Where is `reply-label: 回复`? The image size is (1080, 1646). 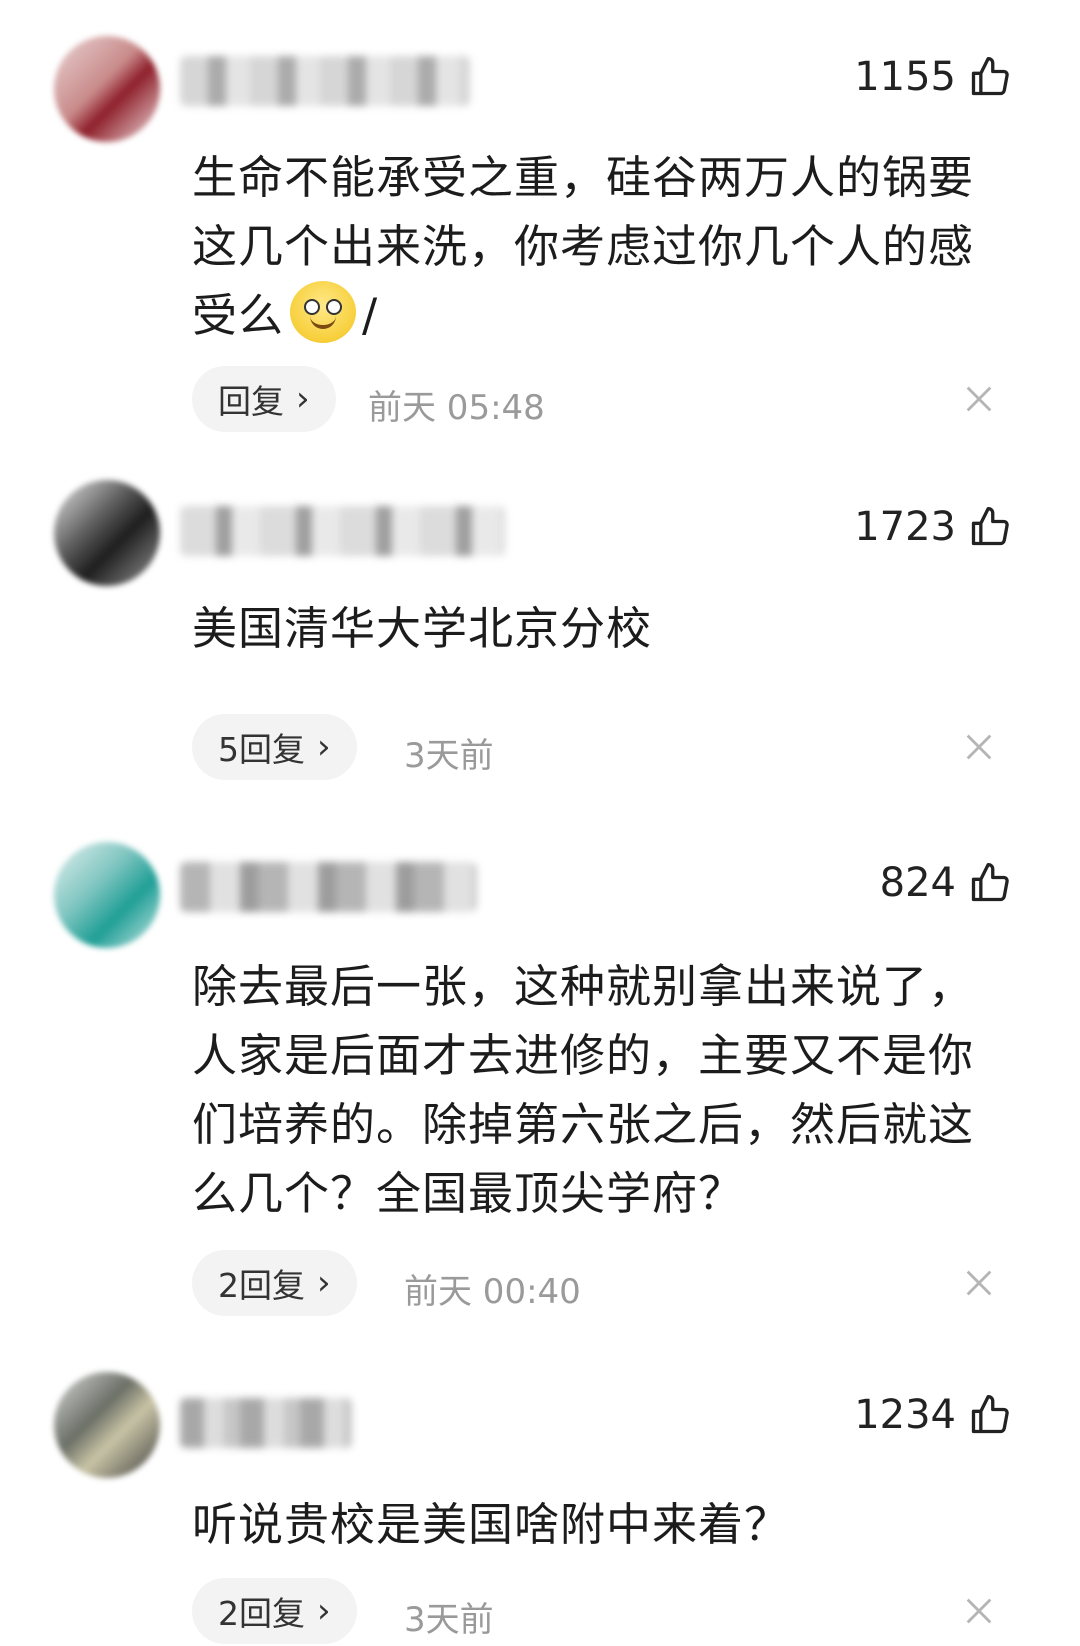
reply-label: 回复 is located at coordinates (251, 401).